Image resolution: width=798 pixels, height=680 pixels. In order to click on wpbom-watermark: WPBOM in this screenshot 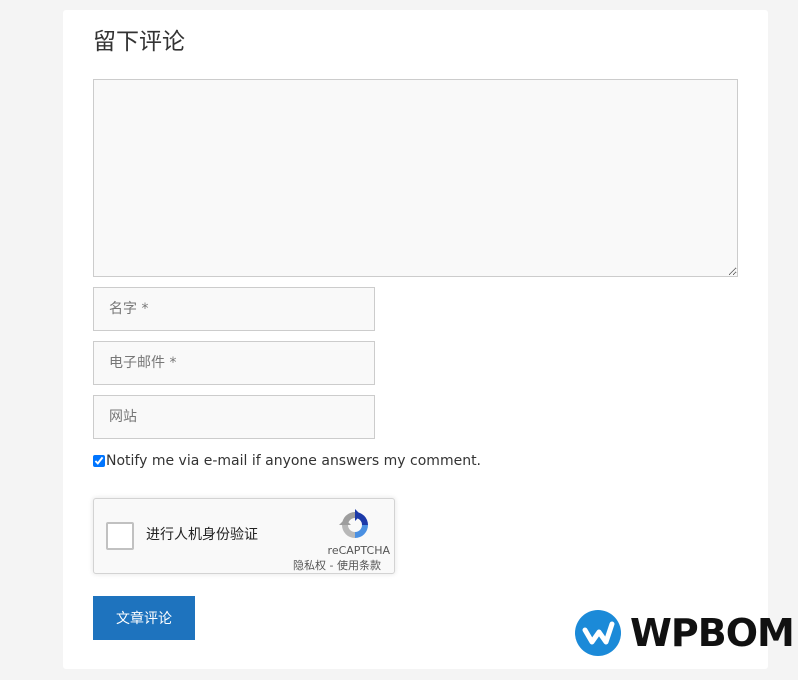, I will do `click(685, 633)`.